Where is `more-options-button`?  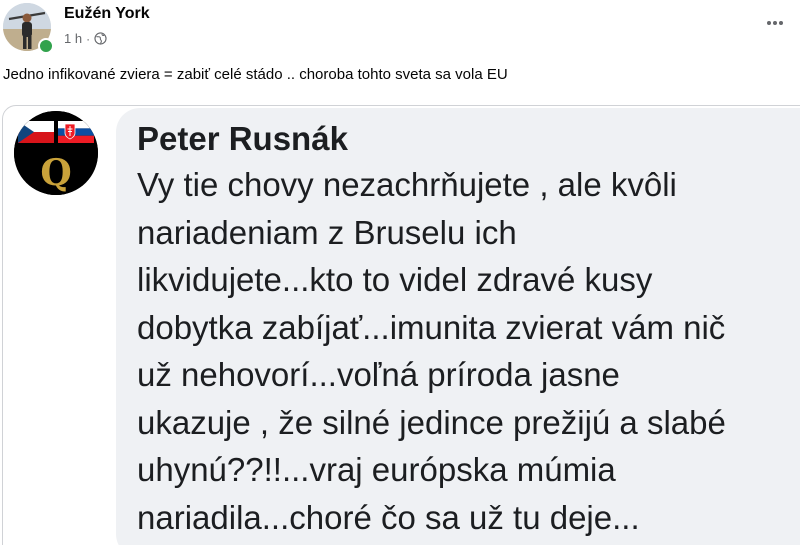 more-options-button is located at coordinates (775, 23).